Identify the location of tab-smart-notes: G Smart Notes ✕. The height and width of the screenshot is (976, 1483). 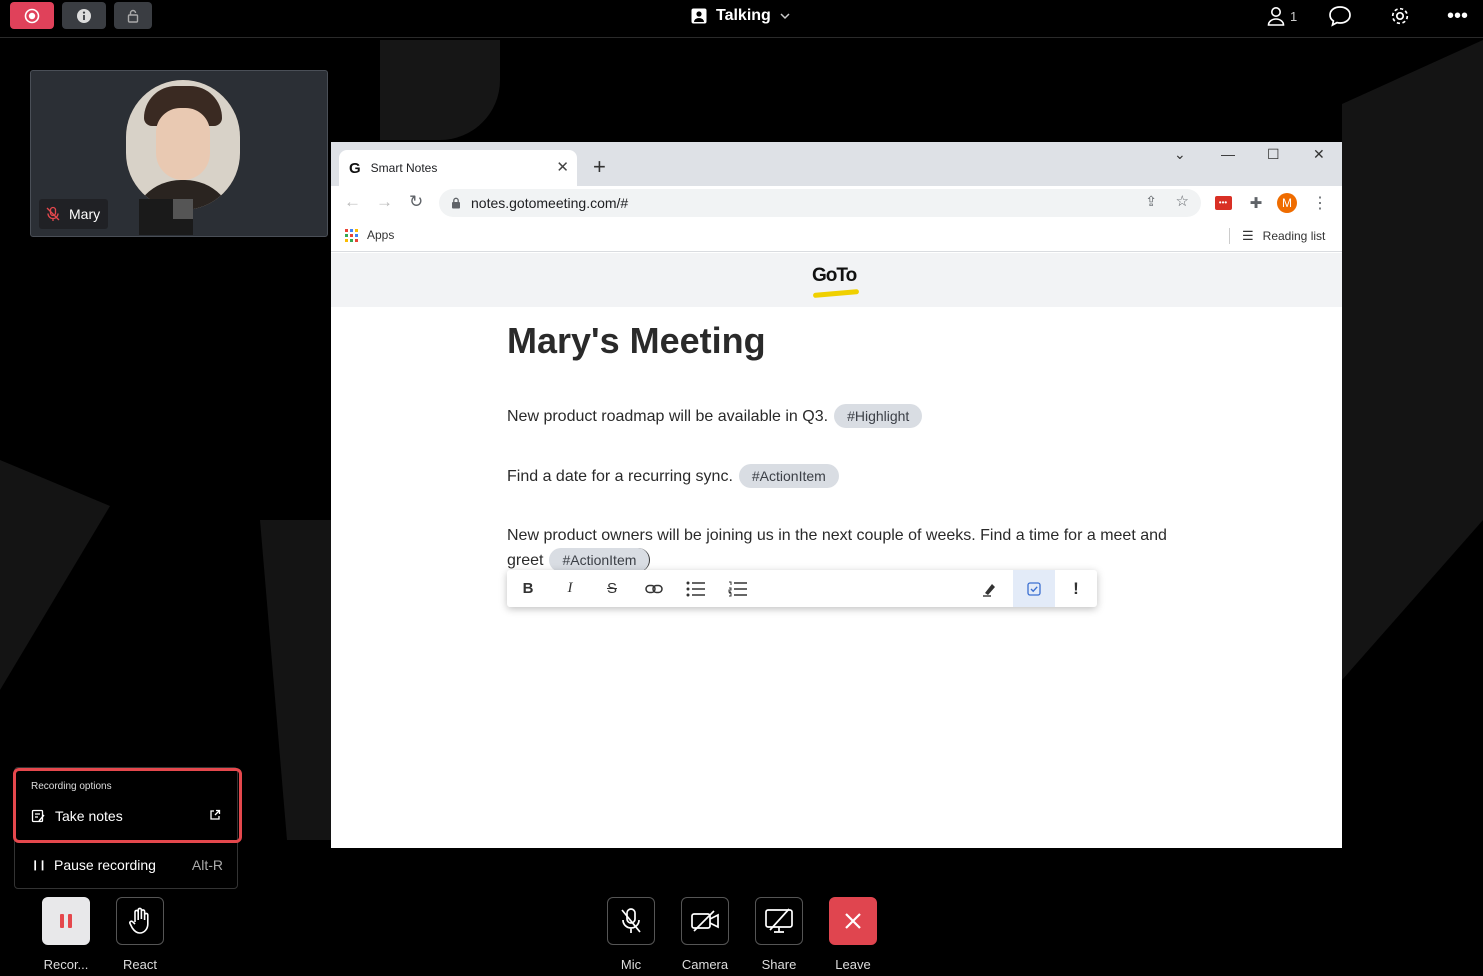
(458, 168).